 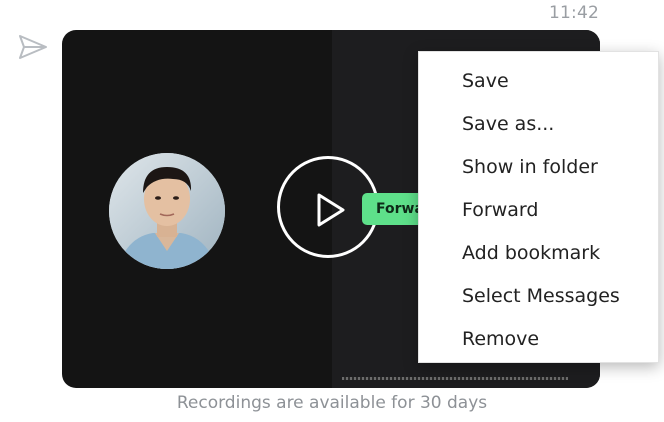 I want to click on recording-availability-caption: Recordings are available for 30 days, so click(x=332, y=403).